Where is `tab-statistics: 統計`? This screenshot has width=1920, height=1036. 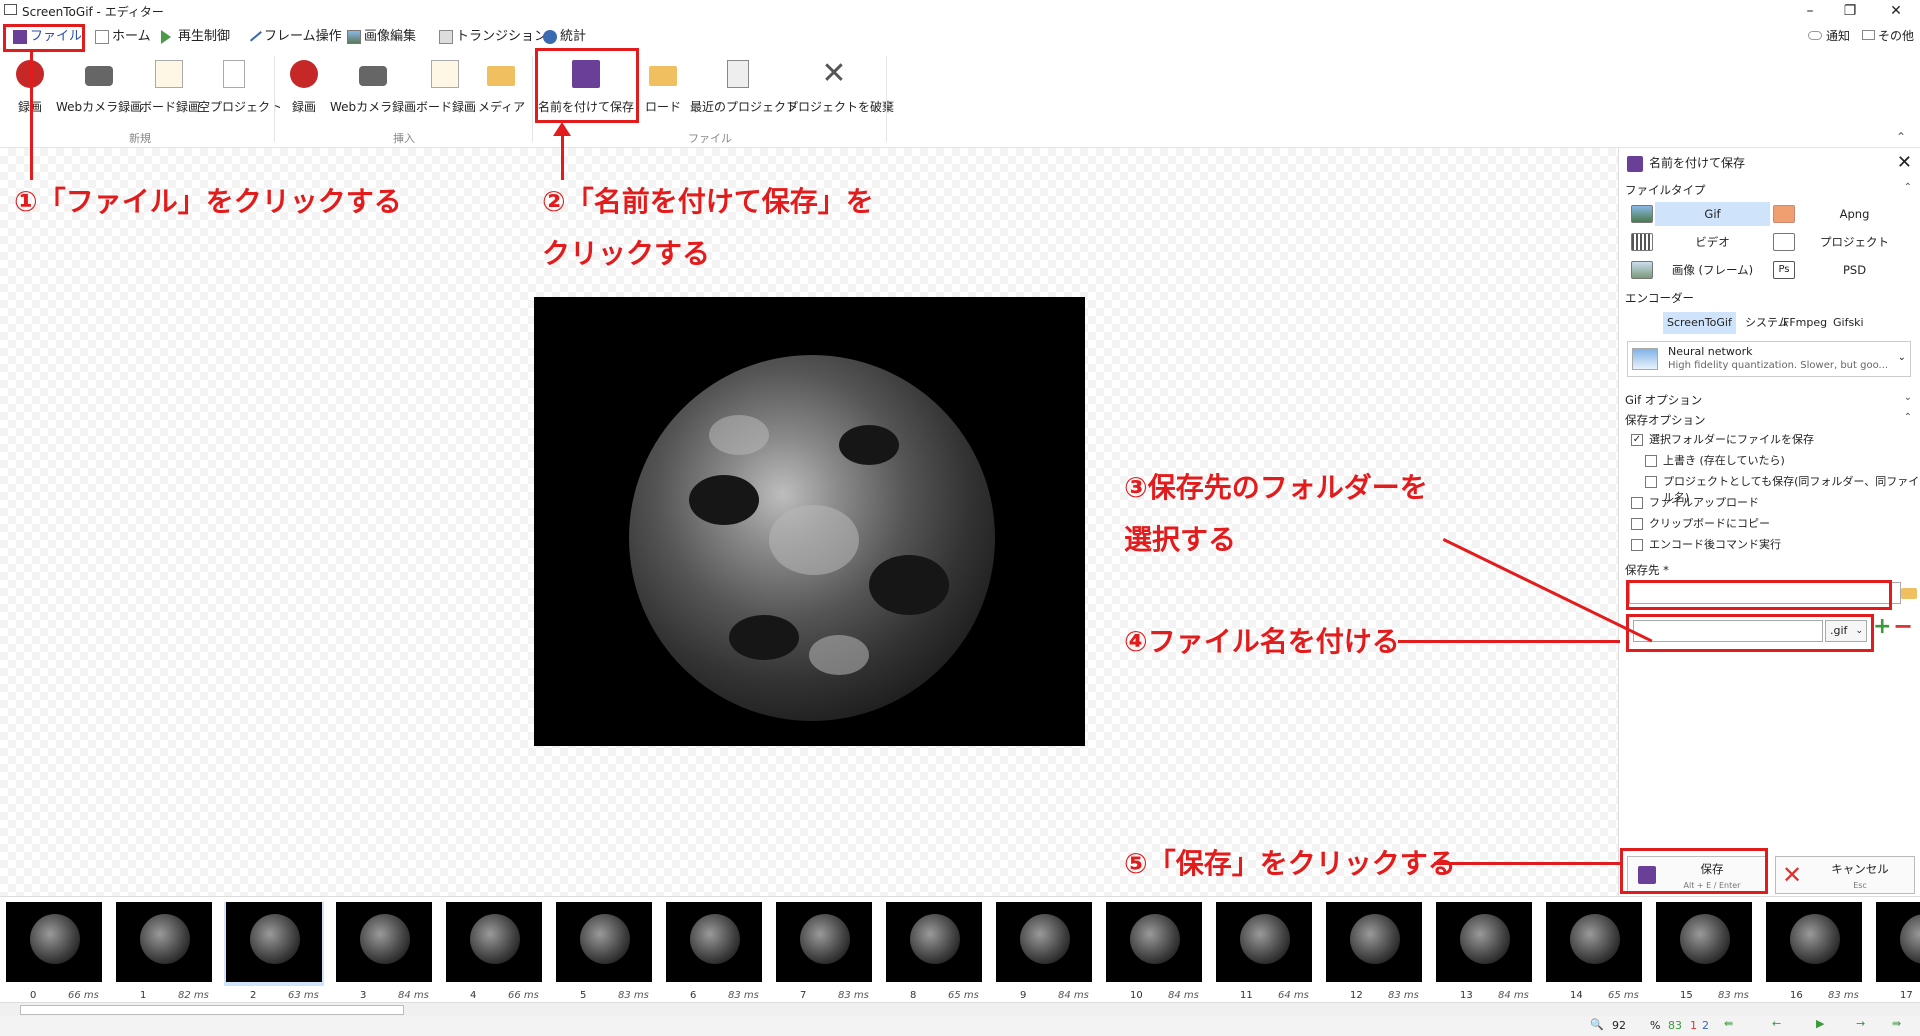
tab-statistics: 統計 is located at coordinates (563, 37).